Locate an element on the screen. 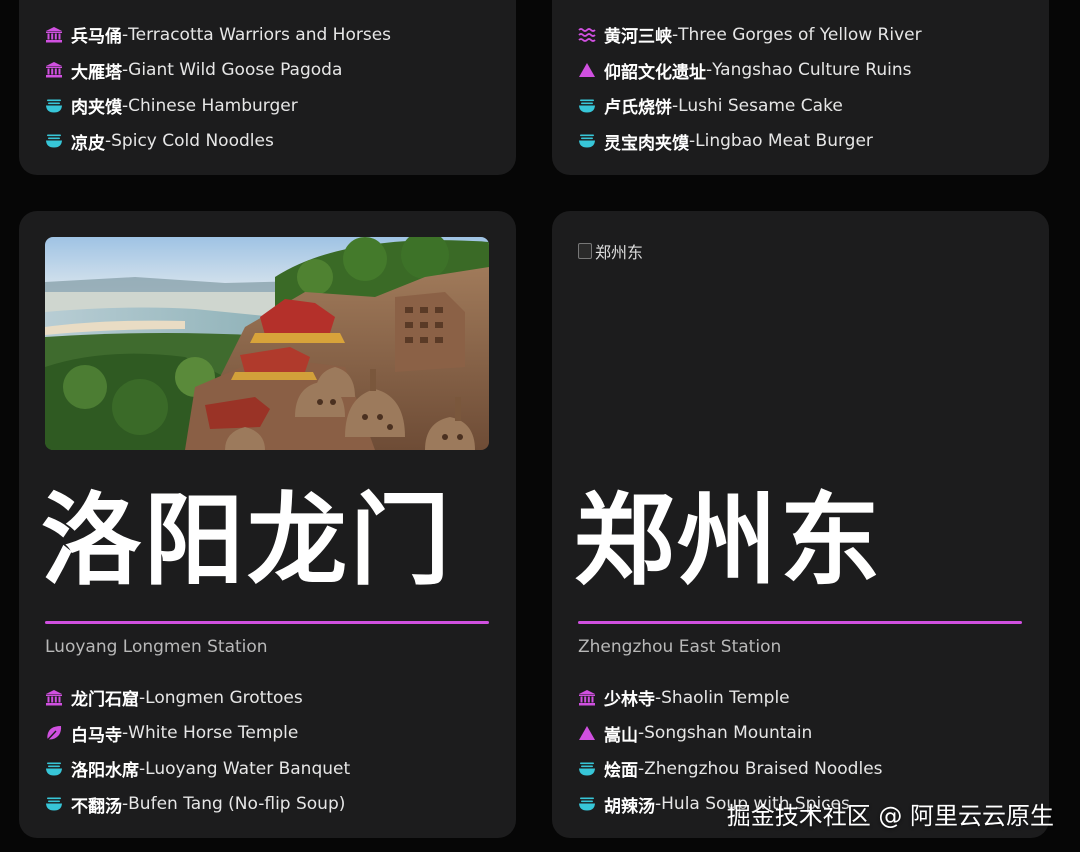 The height and width of the screenshot is (852, 1080). list-item: 黄河三峡 - Three Gorges of Yellow River is located at coordinates (750, 35).